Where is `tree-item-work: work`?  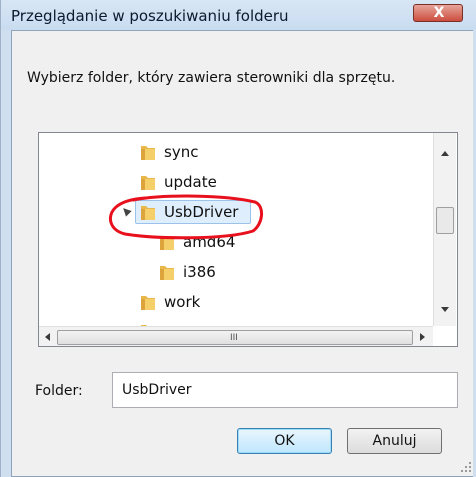
tree-item-work: work is located at coordinates (234, 302).